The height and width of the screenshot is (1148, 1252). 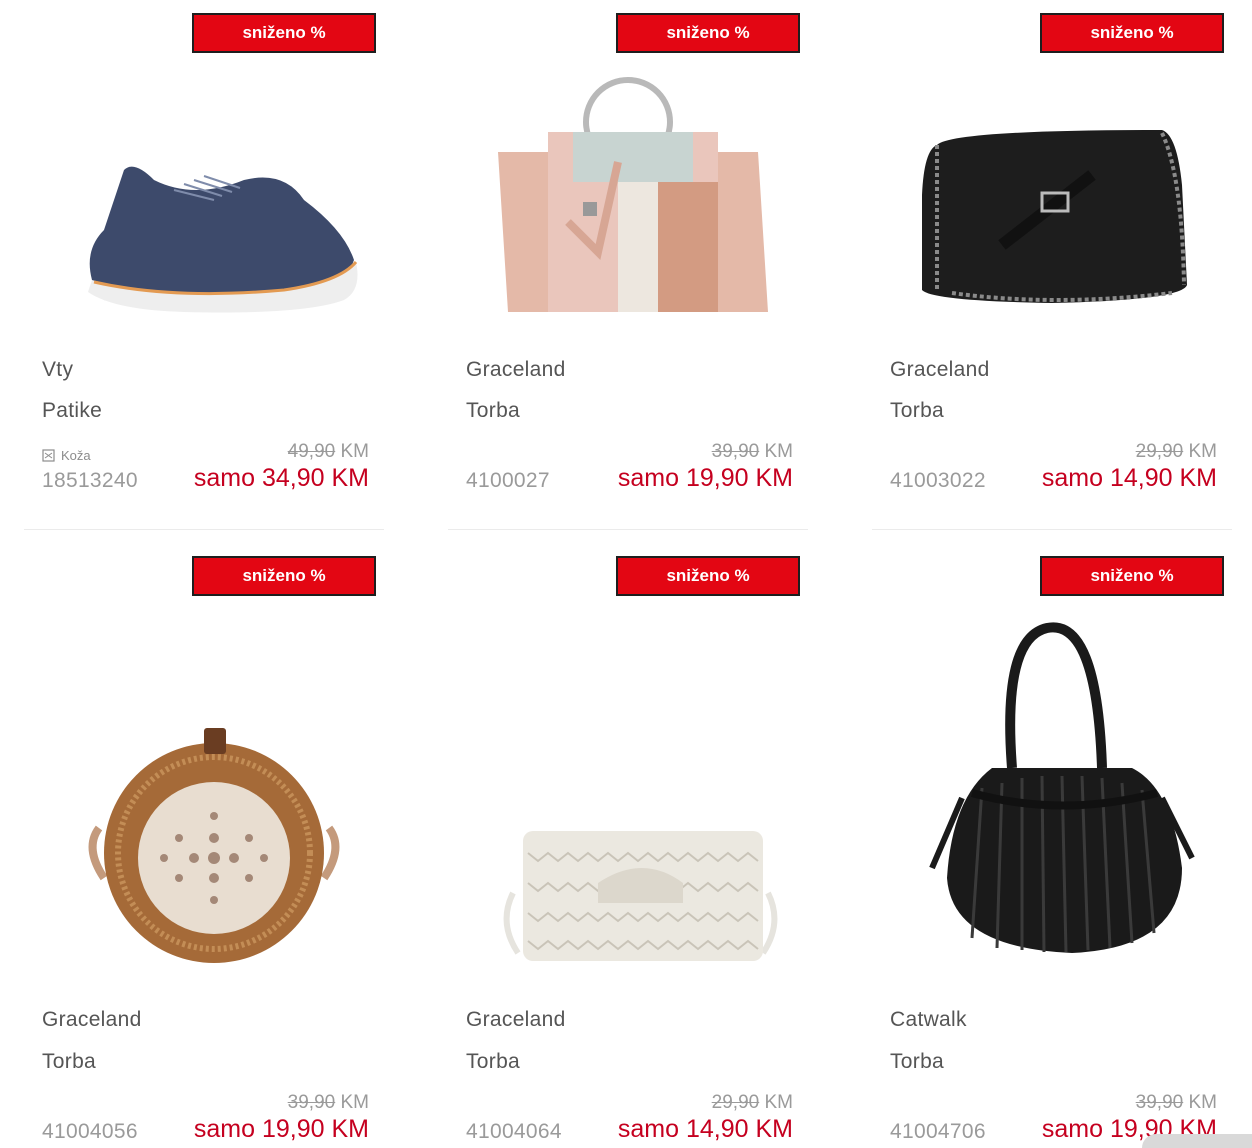 I want to click on product-type: Patike, so click(x=72, y=410).